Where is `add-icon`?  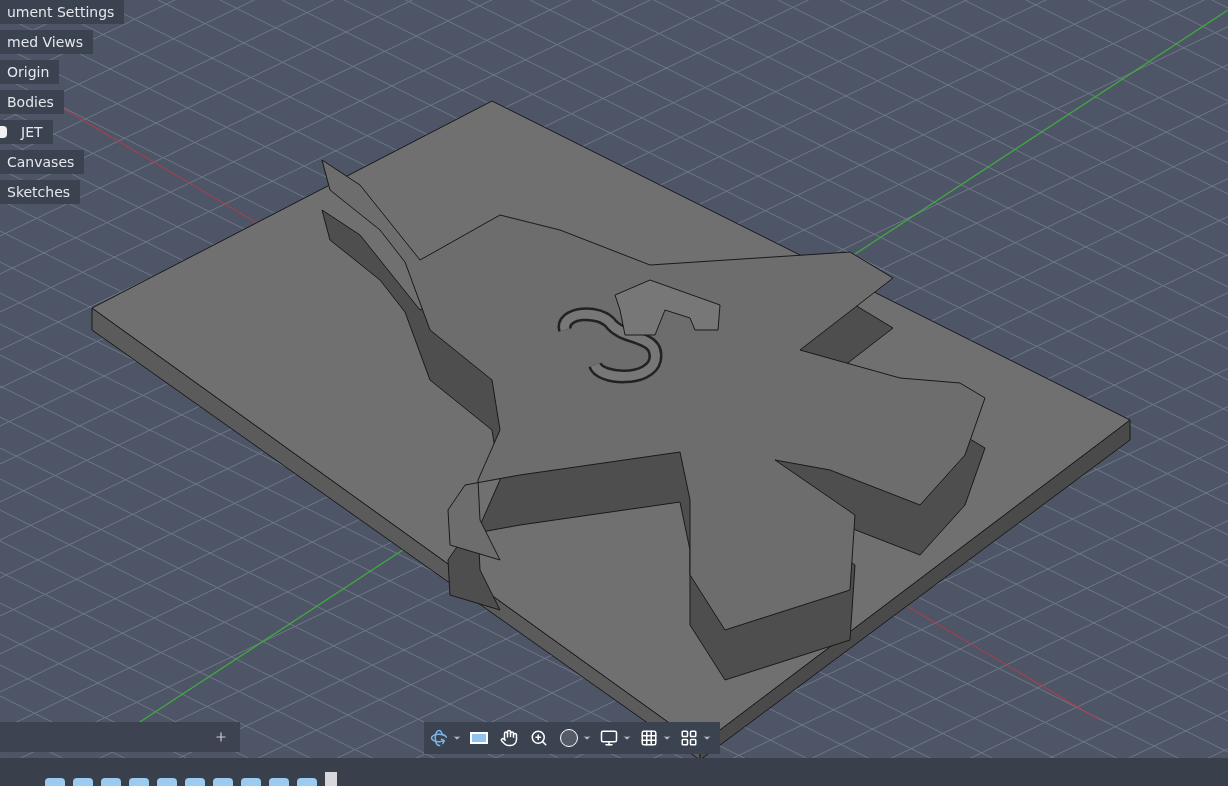
add-icon is located at coordinates (221, 737).